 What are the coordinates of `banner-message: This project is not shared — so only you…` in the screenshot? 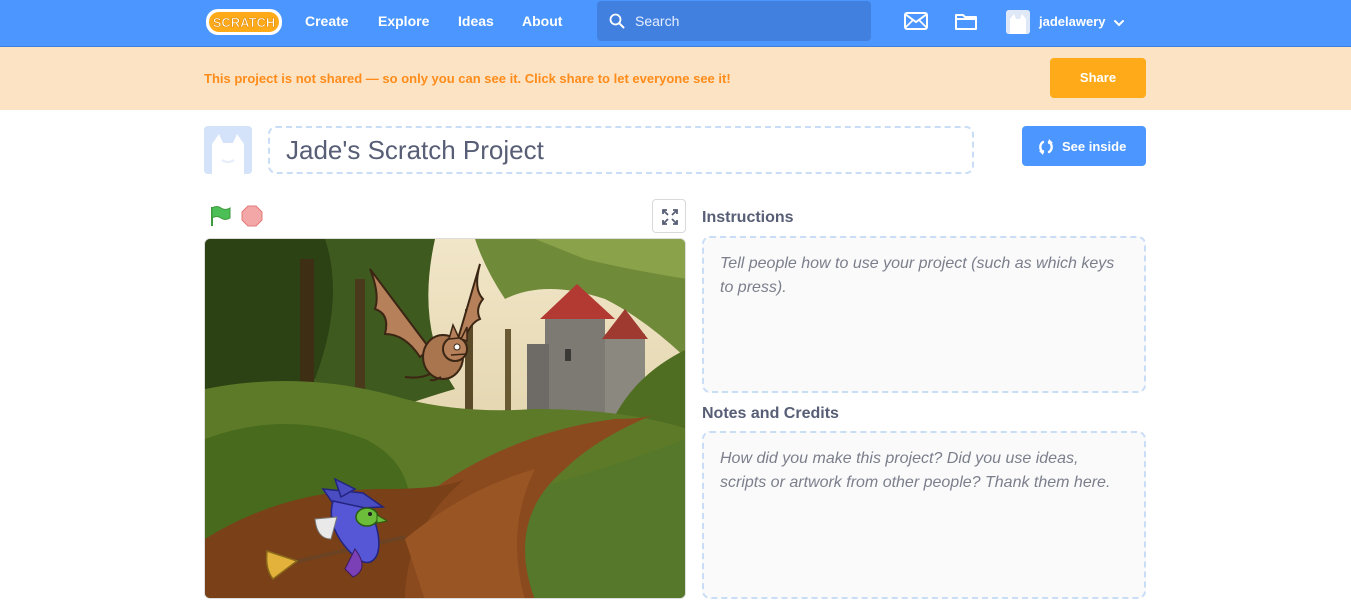 It's located at (467, 78).